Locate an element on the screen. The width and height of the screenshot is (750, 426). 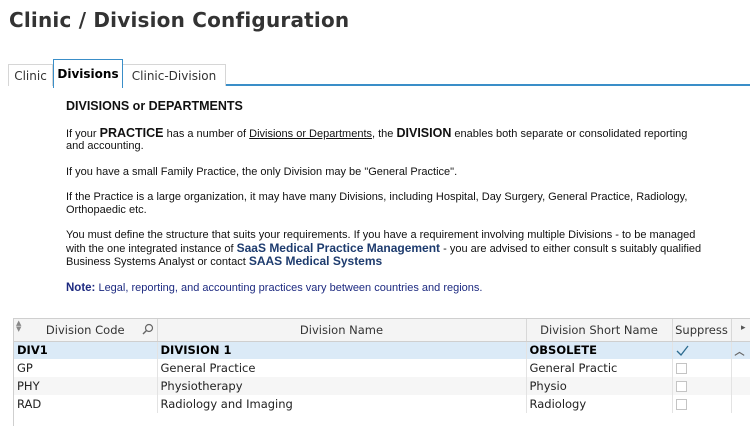
table-row: RAD Radiology and Imaging Radiology is located at coordinates (382, 404).